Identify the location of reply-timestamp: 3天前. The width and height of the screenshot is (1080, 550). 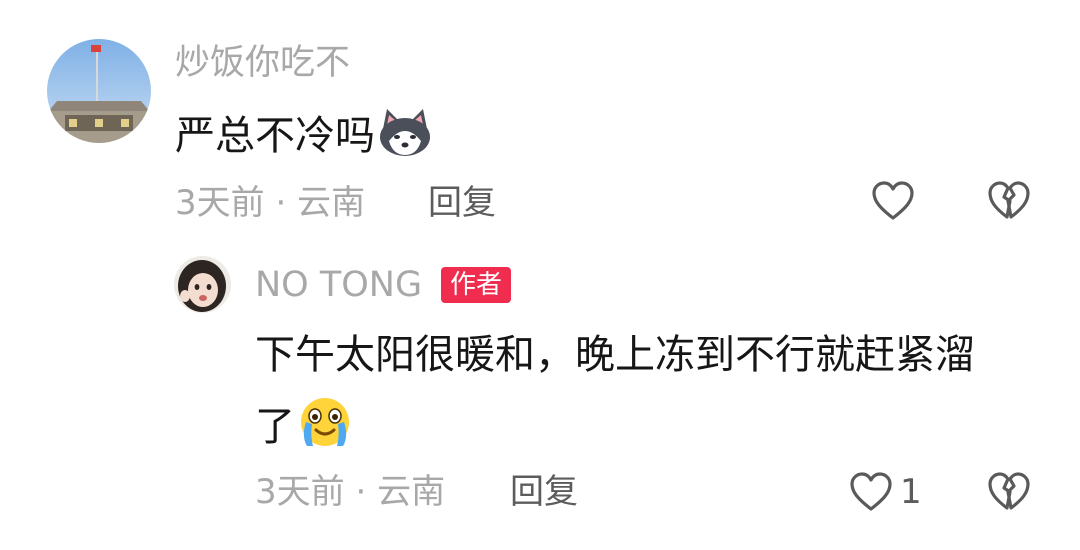
(300, 492).